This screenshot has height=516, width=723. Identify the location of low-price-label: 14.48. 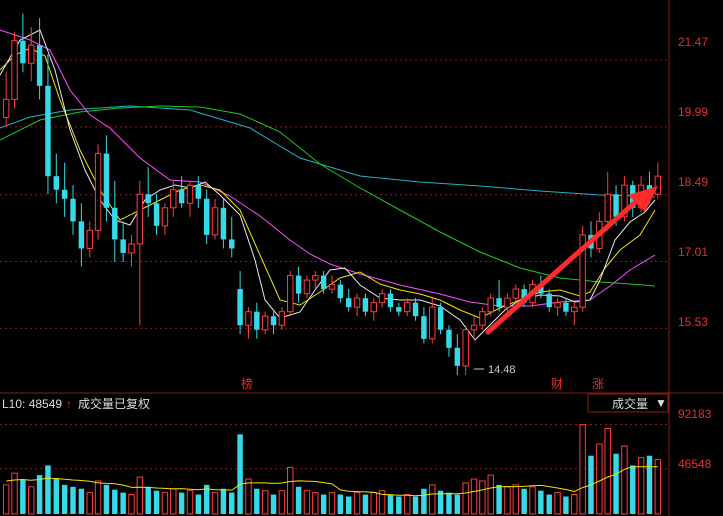
(502, 370).